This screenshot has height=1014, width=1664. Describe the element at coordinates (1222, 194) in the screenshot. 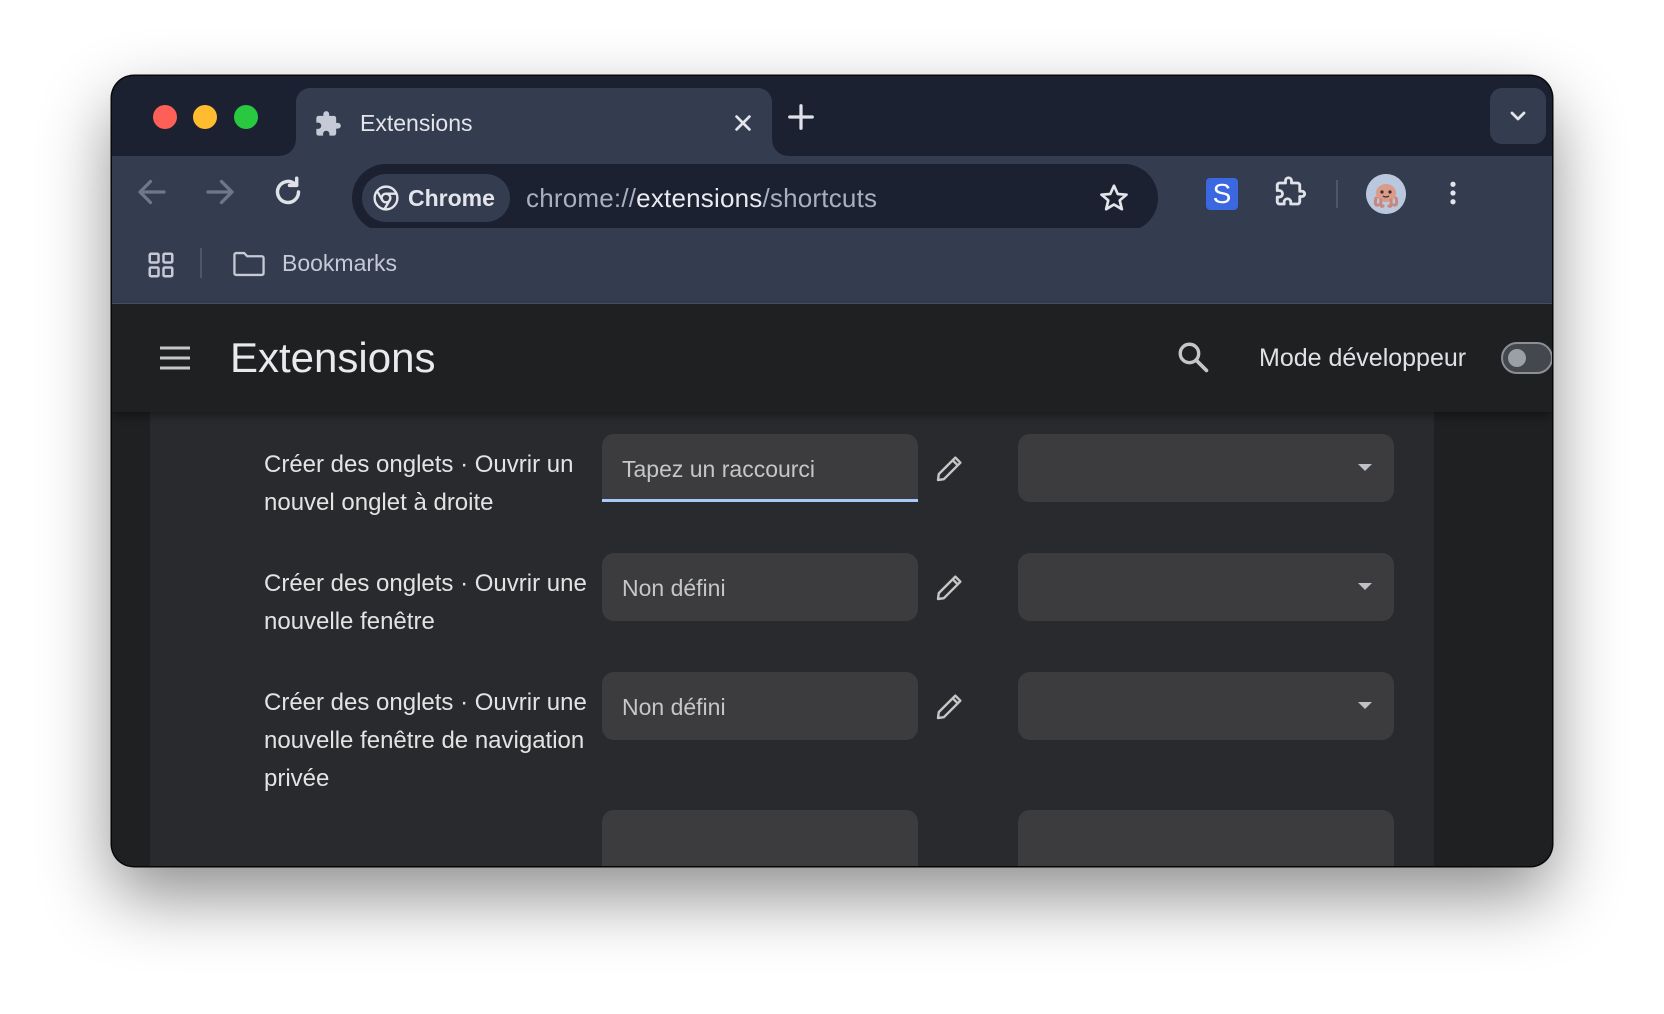

I see `extension-s-button: S` at that location.